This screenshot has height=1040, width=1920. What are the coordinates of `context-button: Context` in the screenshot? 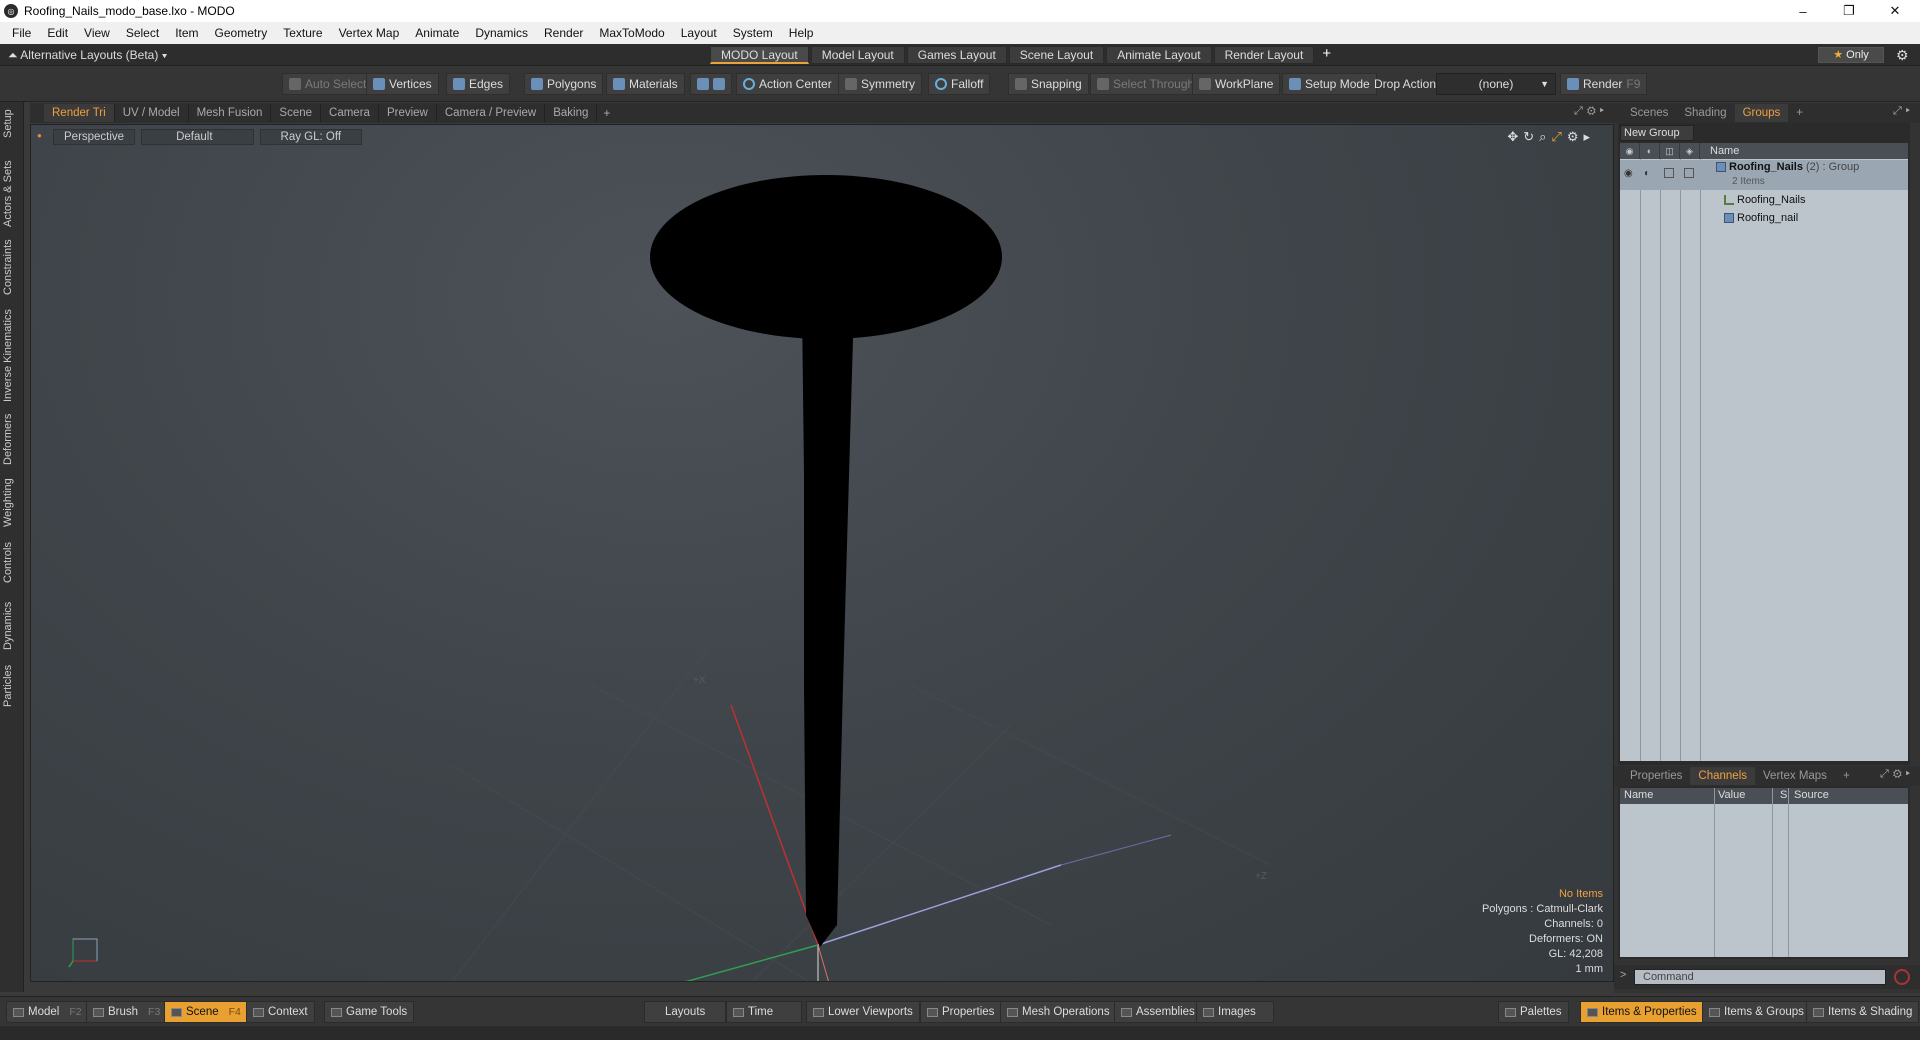 It's located at (280, 1012).